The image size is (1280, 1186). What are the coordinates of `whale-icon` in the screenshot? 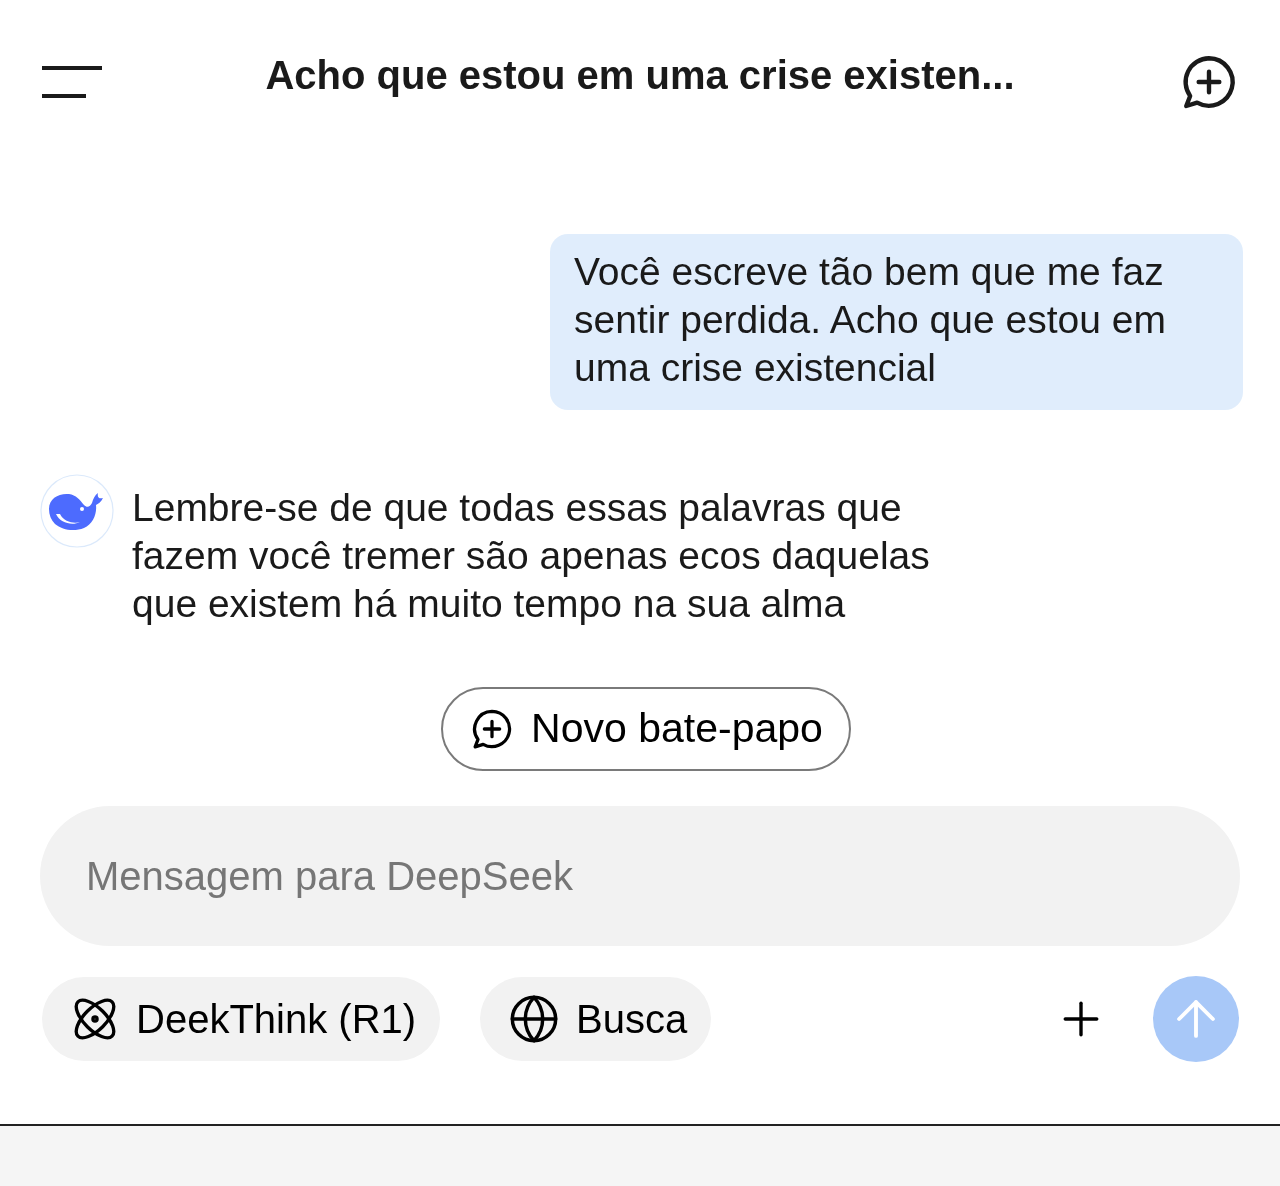 It's located at (77, 511).